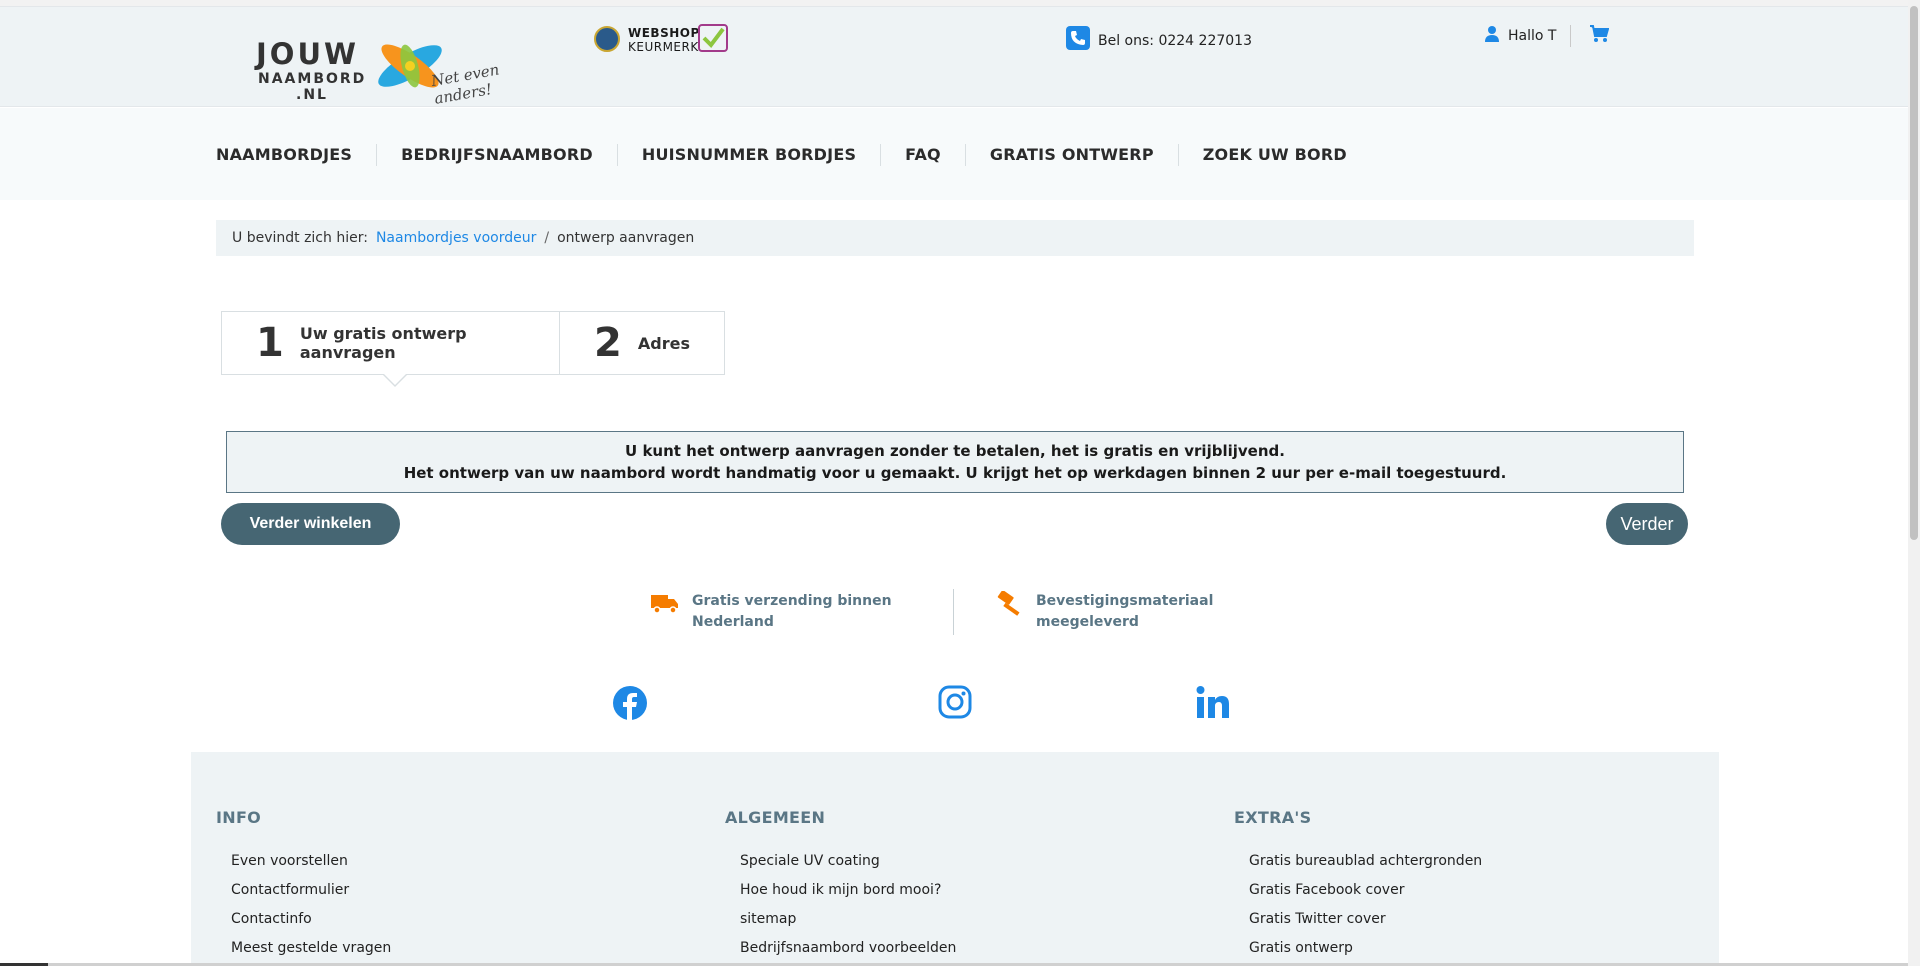 The width and height of the screenshot is (1920, 966). What do you see at coordinates (1010, 606) in the screenshot?
I see `hammer-icon` at bounding box center [1010, 606].